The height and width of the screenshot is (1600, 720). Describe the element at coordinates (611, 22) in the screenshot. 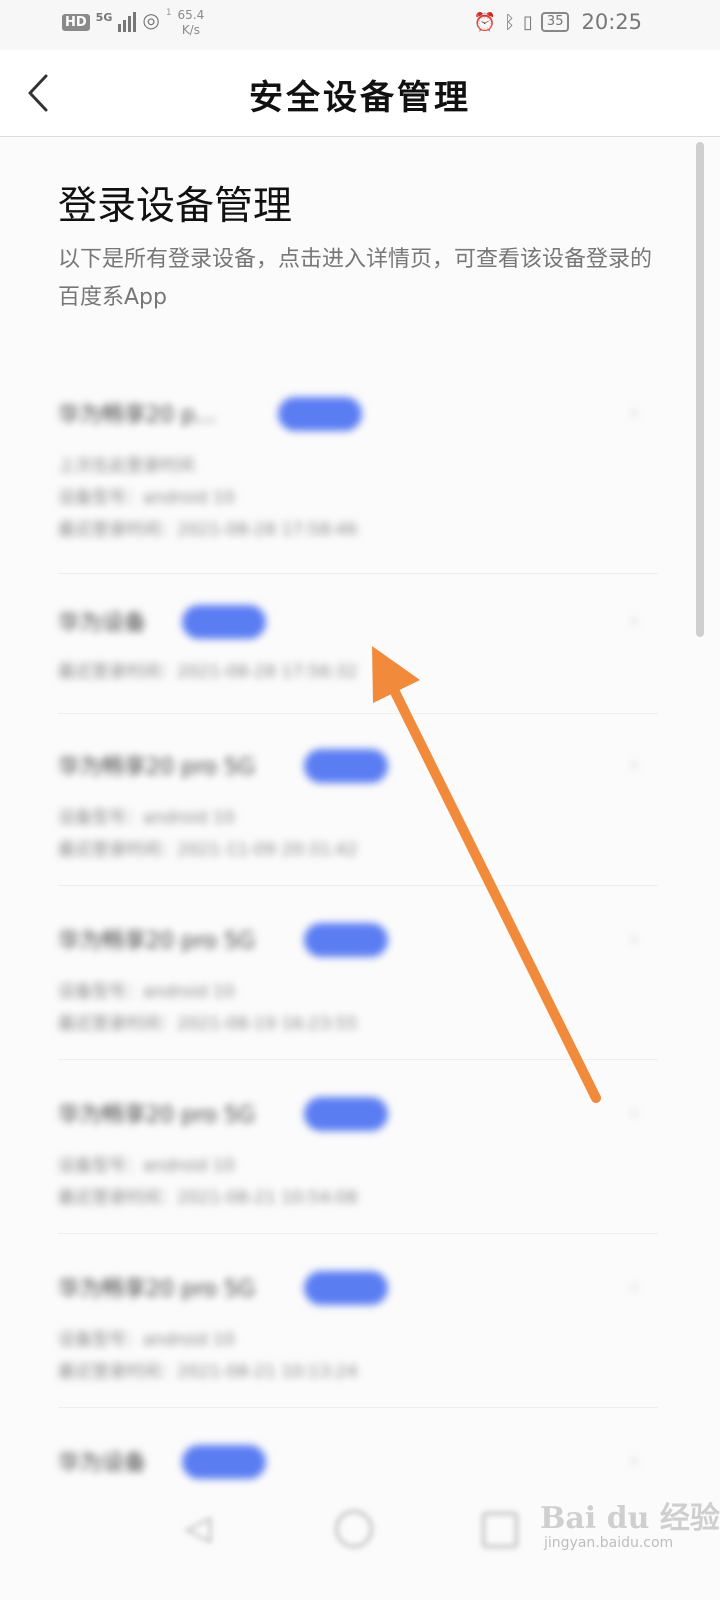

I see `clock: 20:25` at that location.